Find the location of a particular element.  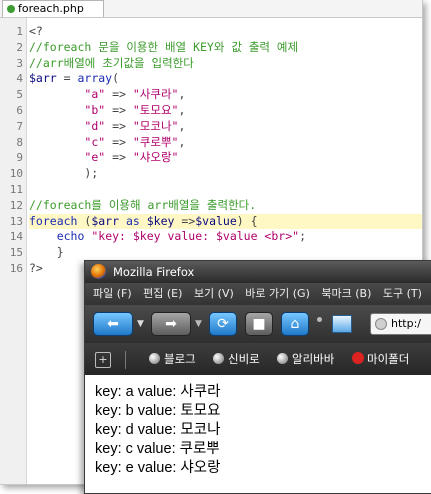

code-token: <? is located at coordinates (36, 31).